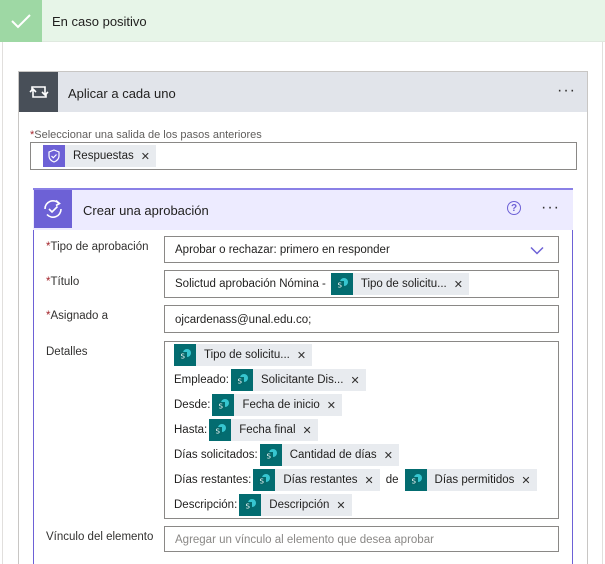 The width and height of the screenshot is (605, 564). Describe the element at coordinates (243, 320) in the screenshot. I see `assigned-value: ojcardenass@unal.edu.co;` at that location.